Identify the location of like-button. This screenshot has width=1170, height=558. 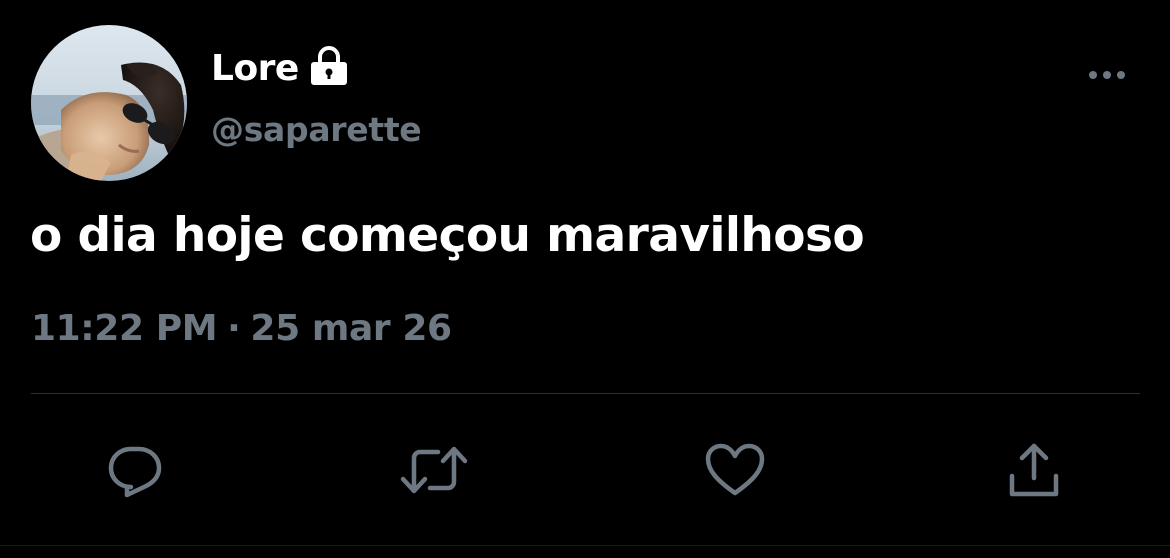
(735, 470).